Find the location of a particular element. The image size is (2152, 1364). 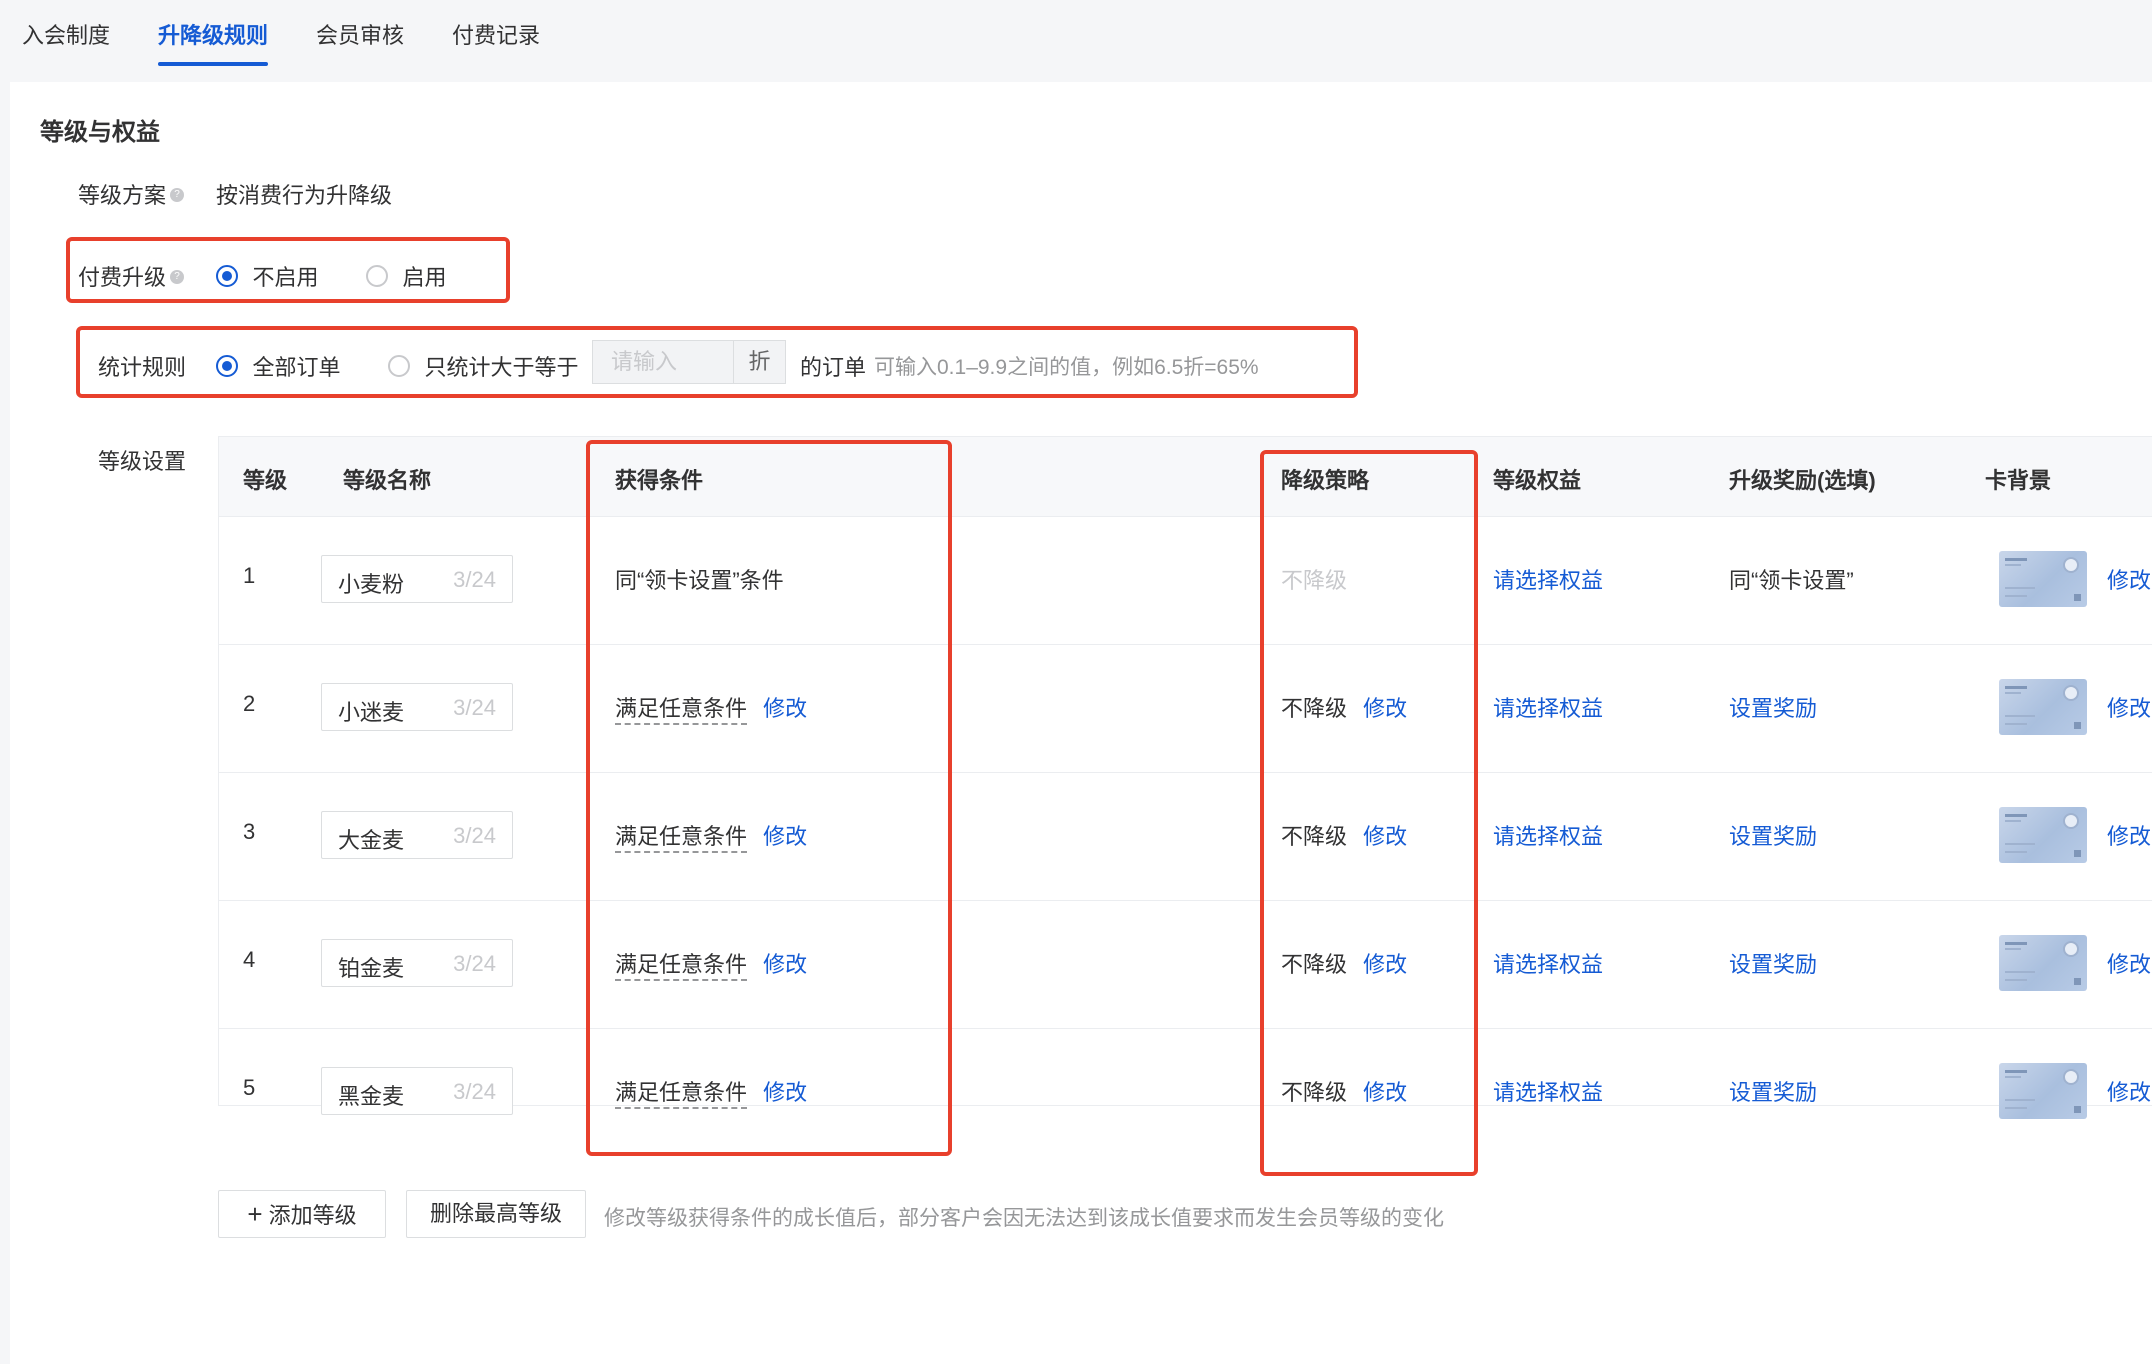

delete-top-level-button: 删除最高等级 is located at coordinates (496, 1214).